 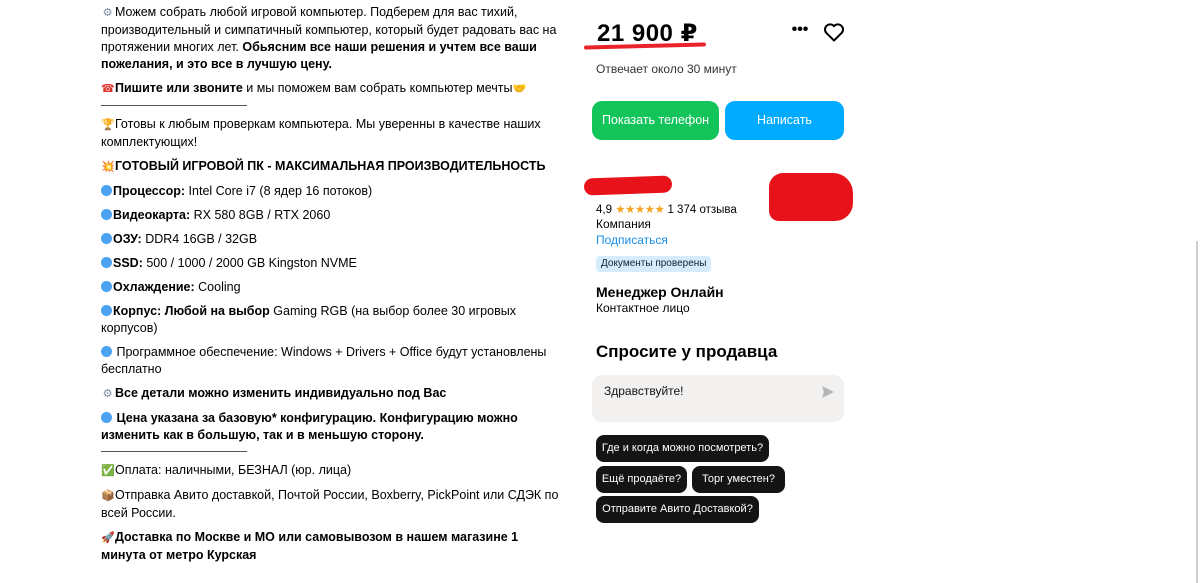 I want to click on seller-type: Компания, so click(x=623, y=224).